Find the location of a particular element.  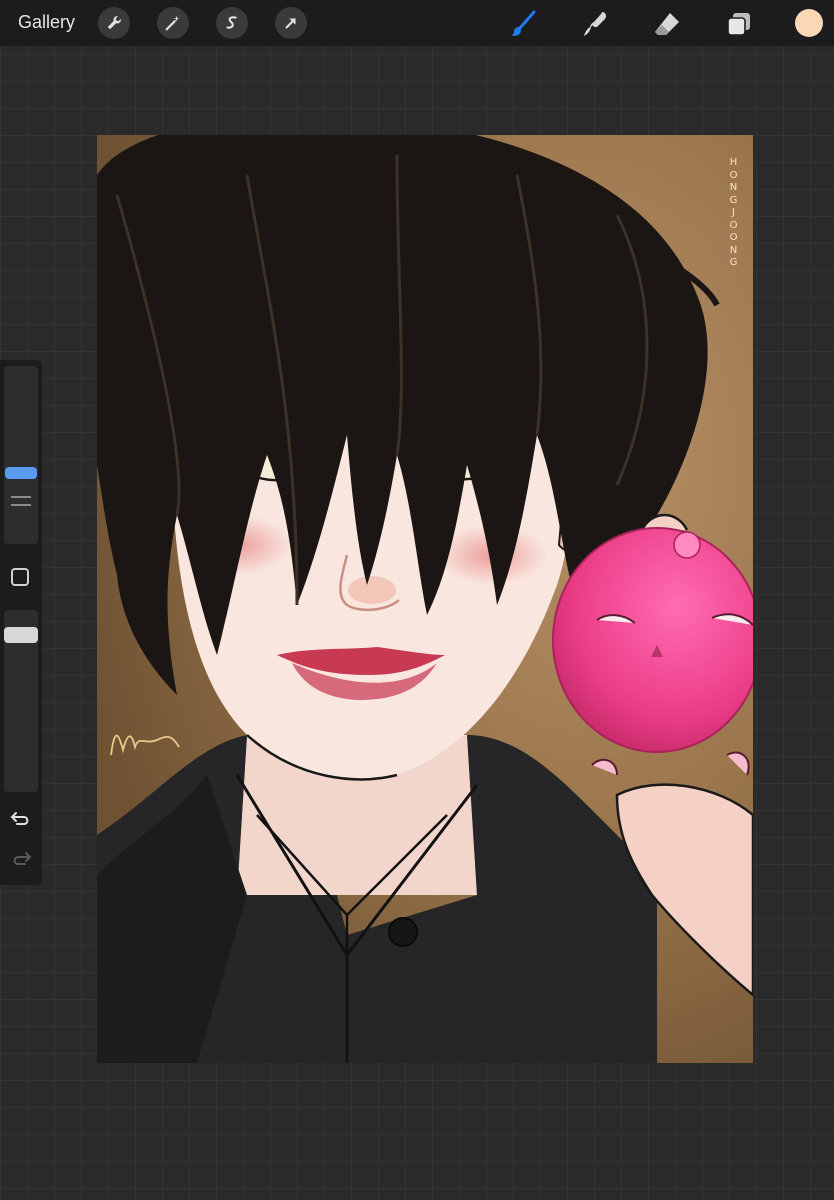

move-arrow-icon is located at coordinates (291, 23).